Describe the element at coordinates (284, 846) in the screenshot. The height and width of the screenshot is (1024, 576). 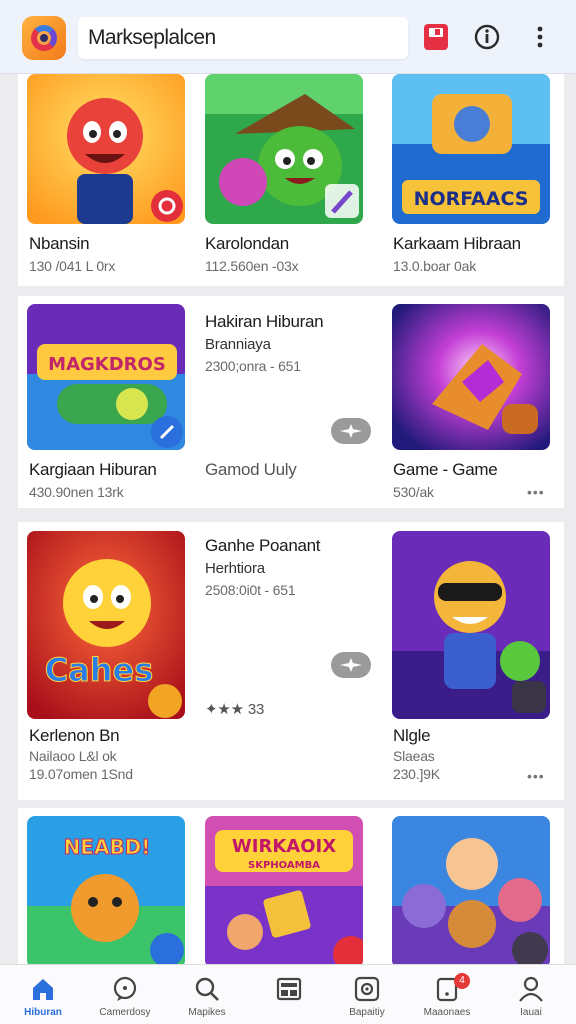
I see `art-title: WIRKAOIX` at that location.